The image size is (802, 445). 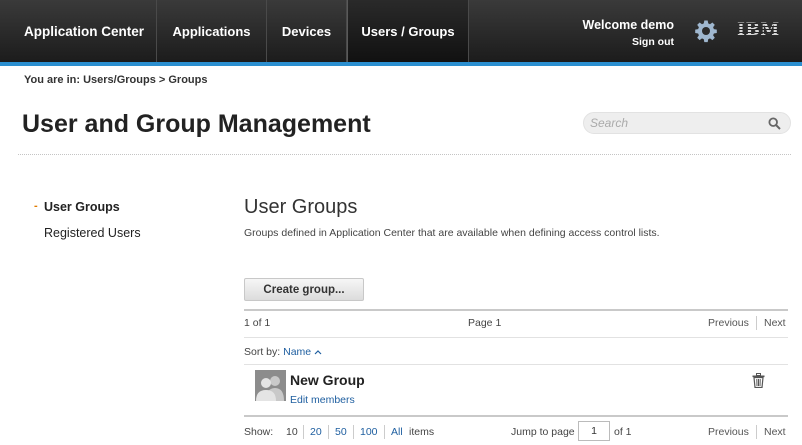 I want to click on breadcrumb: You are in: Users/Groups > Groups, so click(x=116, y=80).